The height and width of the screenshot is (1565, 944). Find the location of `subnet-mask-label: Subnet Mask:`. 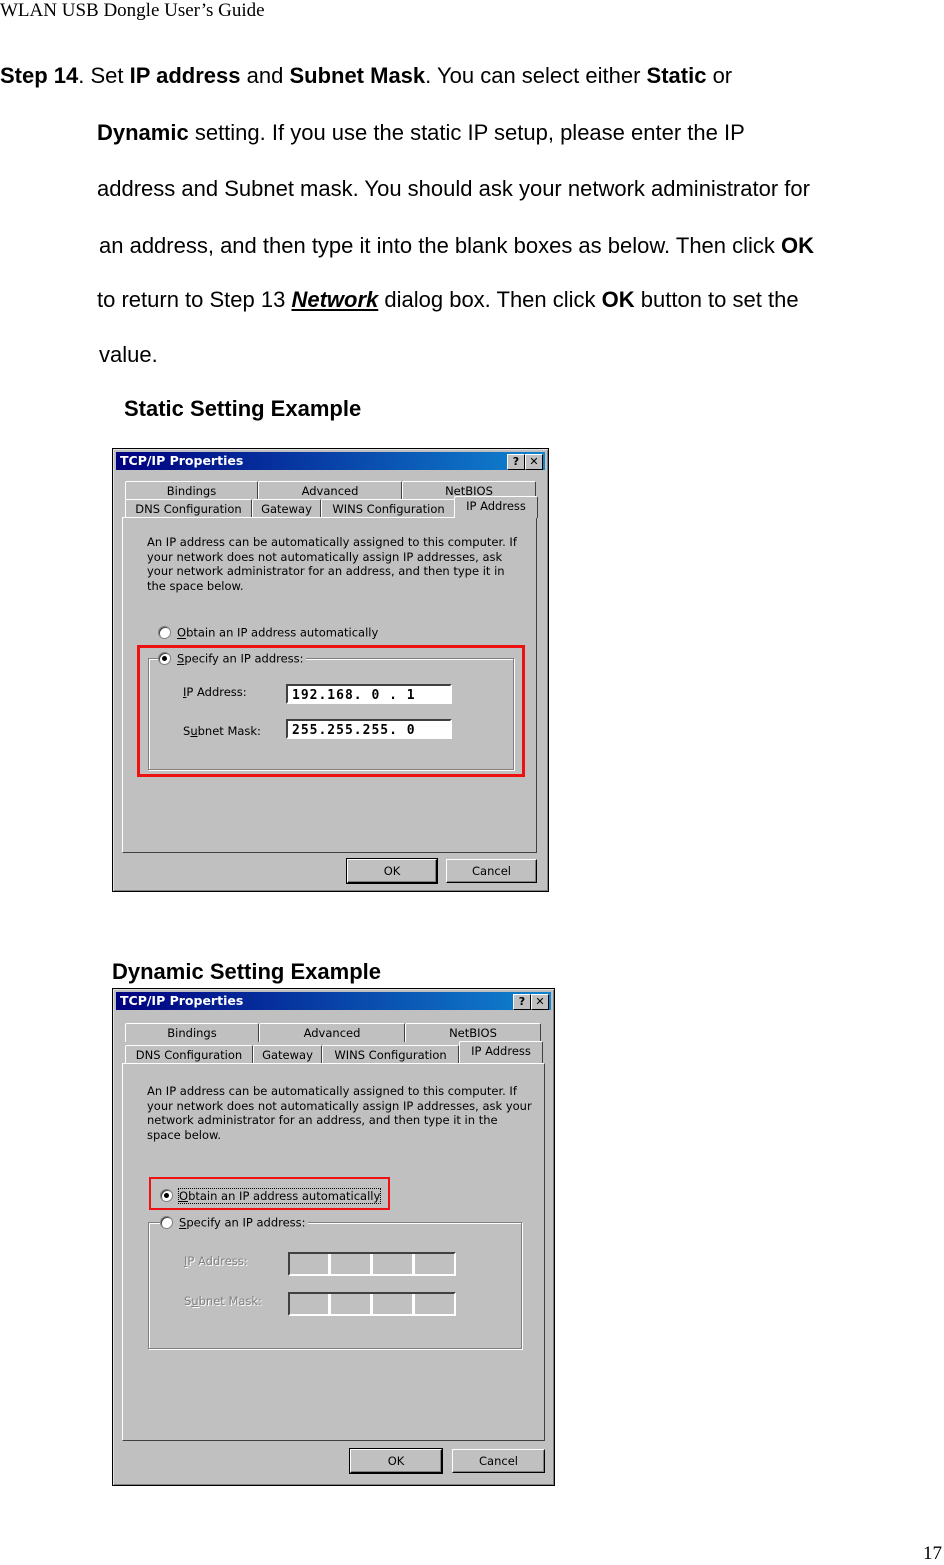

subnet-mask-label: Subnet Mask: is located at coordinates (223, 1301).